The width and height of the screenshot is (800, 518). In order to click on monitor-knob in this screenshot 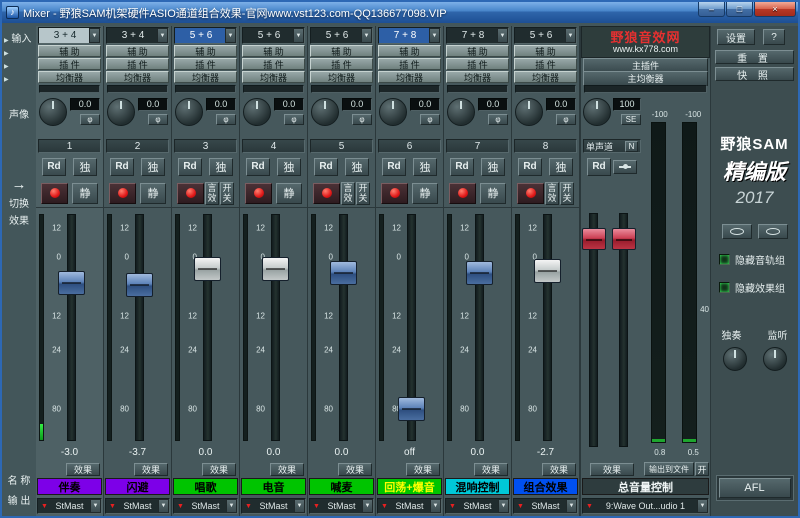, I will do `click(774, 359)`.